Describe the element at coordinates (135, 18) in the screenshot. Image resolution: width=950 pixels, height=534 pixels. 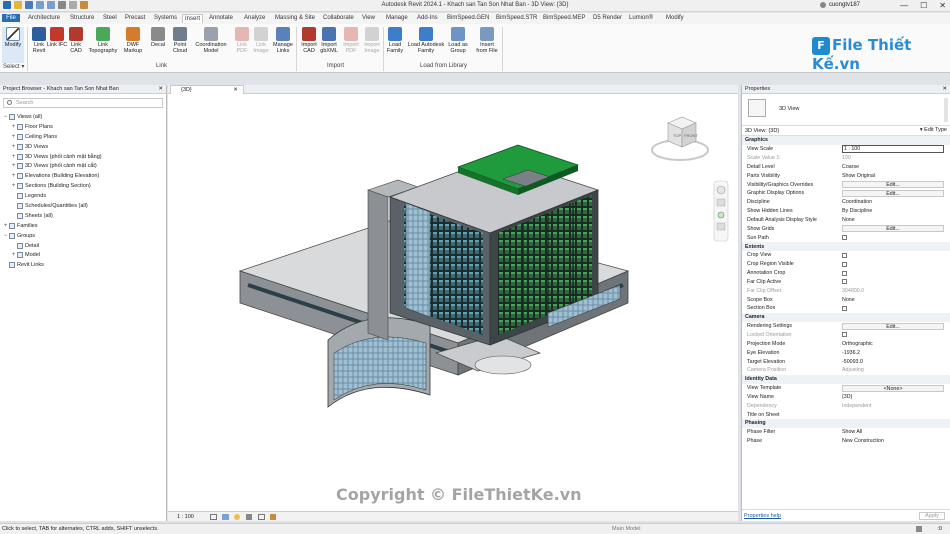
I see `tab-precast: Precast` at that location.